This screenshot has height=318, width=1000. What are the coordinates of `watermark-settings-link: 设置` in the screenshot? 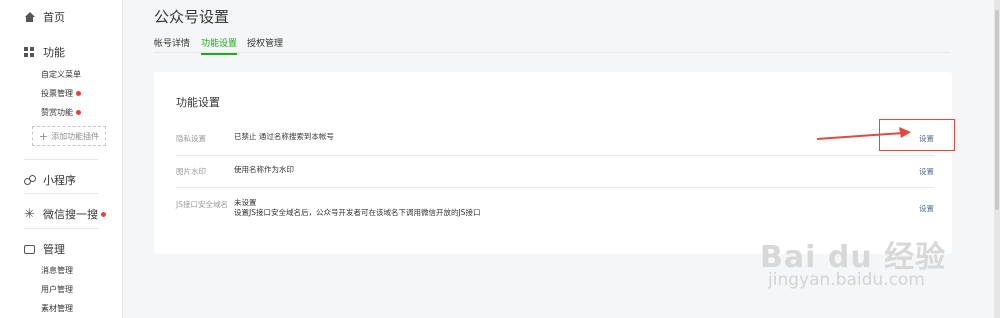 It's located at (926, 171).